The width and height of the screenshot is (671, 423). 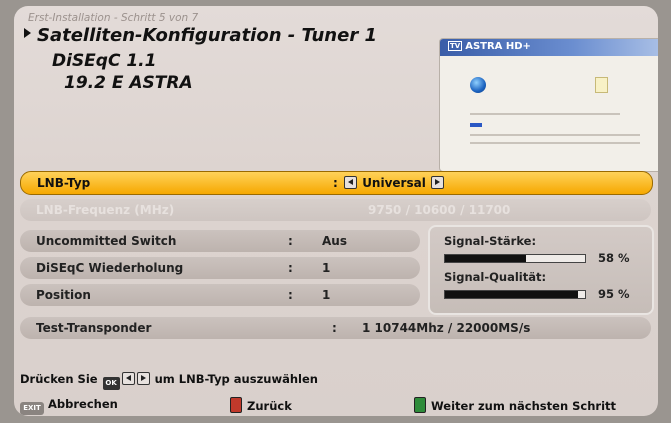 I want to click on diseqc-repeat-value: 1, so click(x=326, y=268).